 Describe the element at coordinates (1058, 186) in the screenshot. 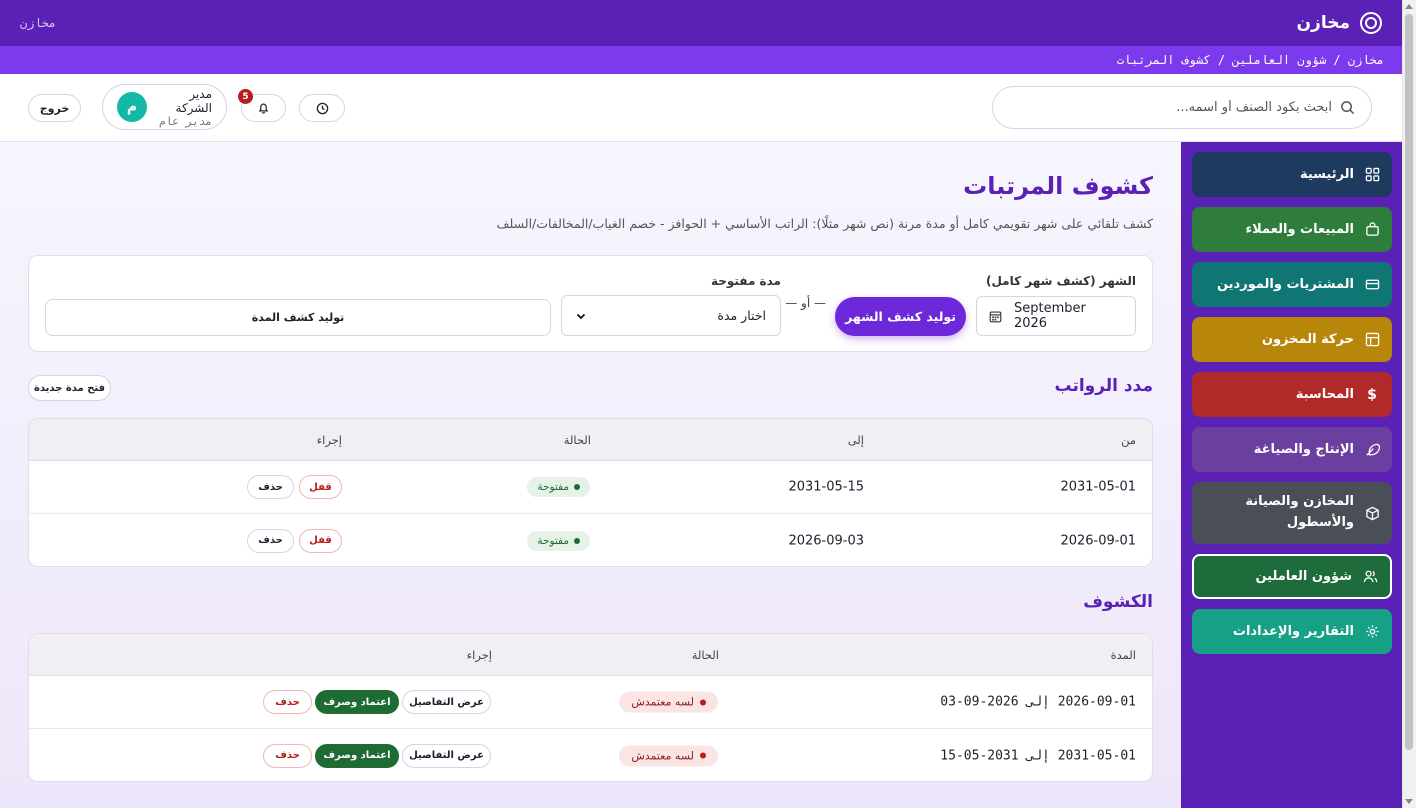

I see `page-title: كشوف المرتبات` at that location.